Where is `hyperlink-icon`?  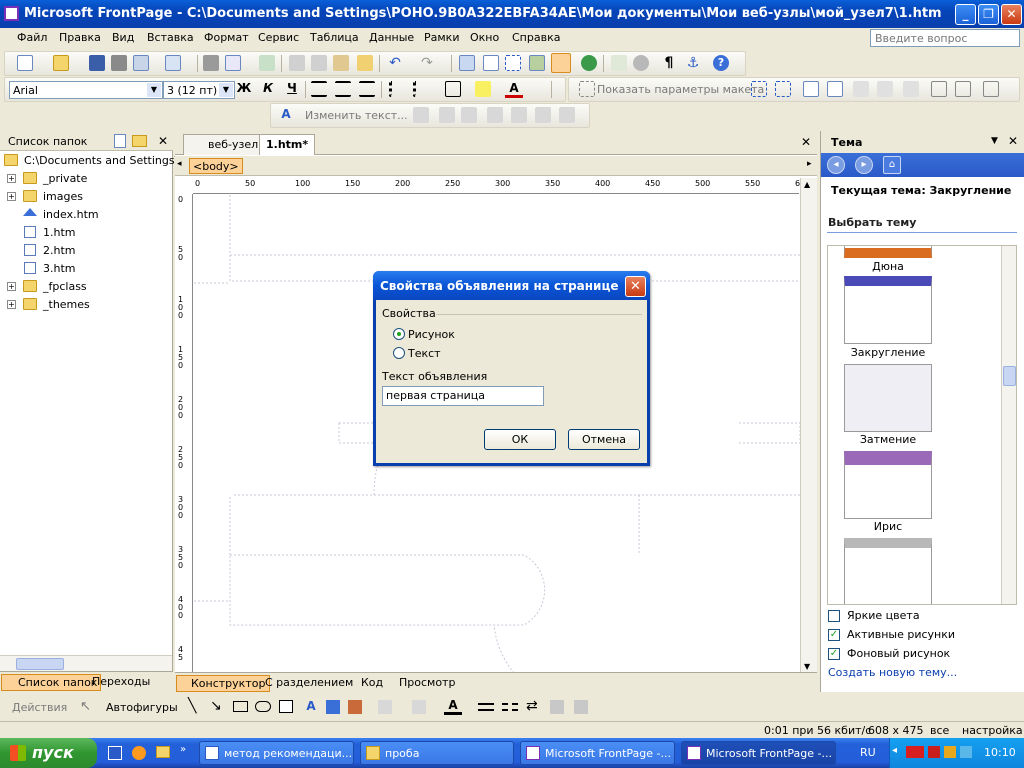
hyperlink-icon is located at coordinates (589, 63).